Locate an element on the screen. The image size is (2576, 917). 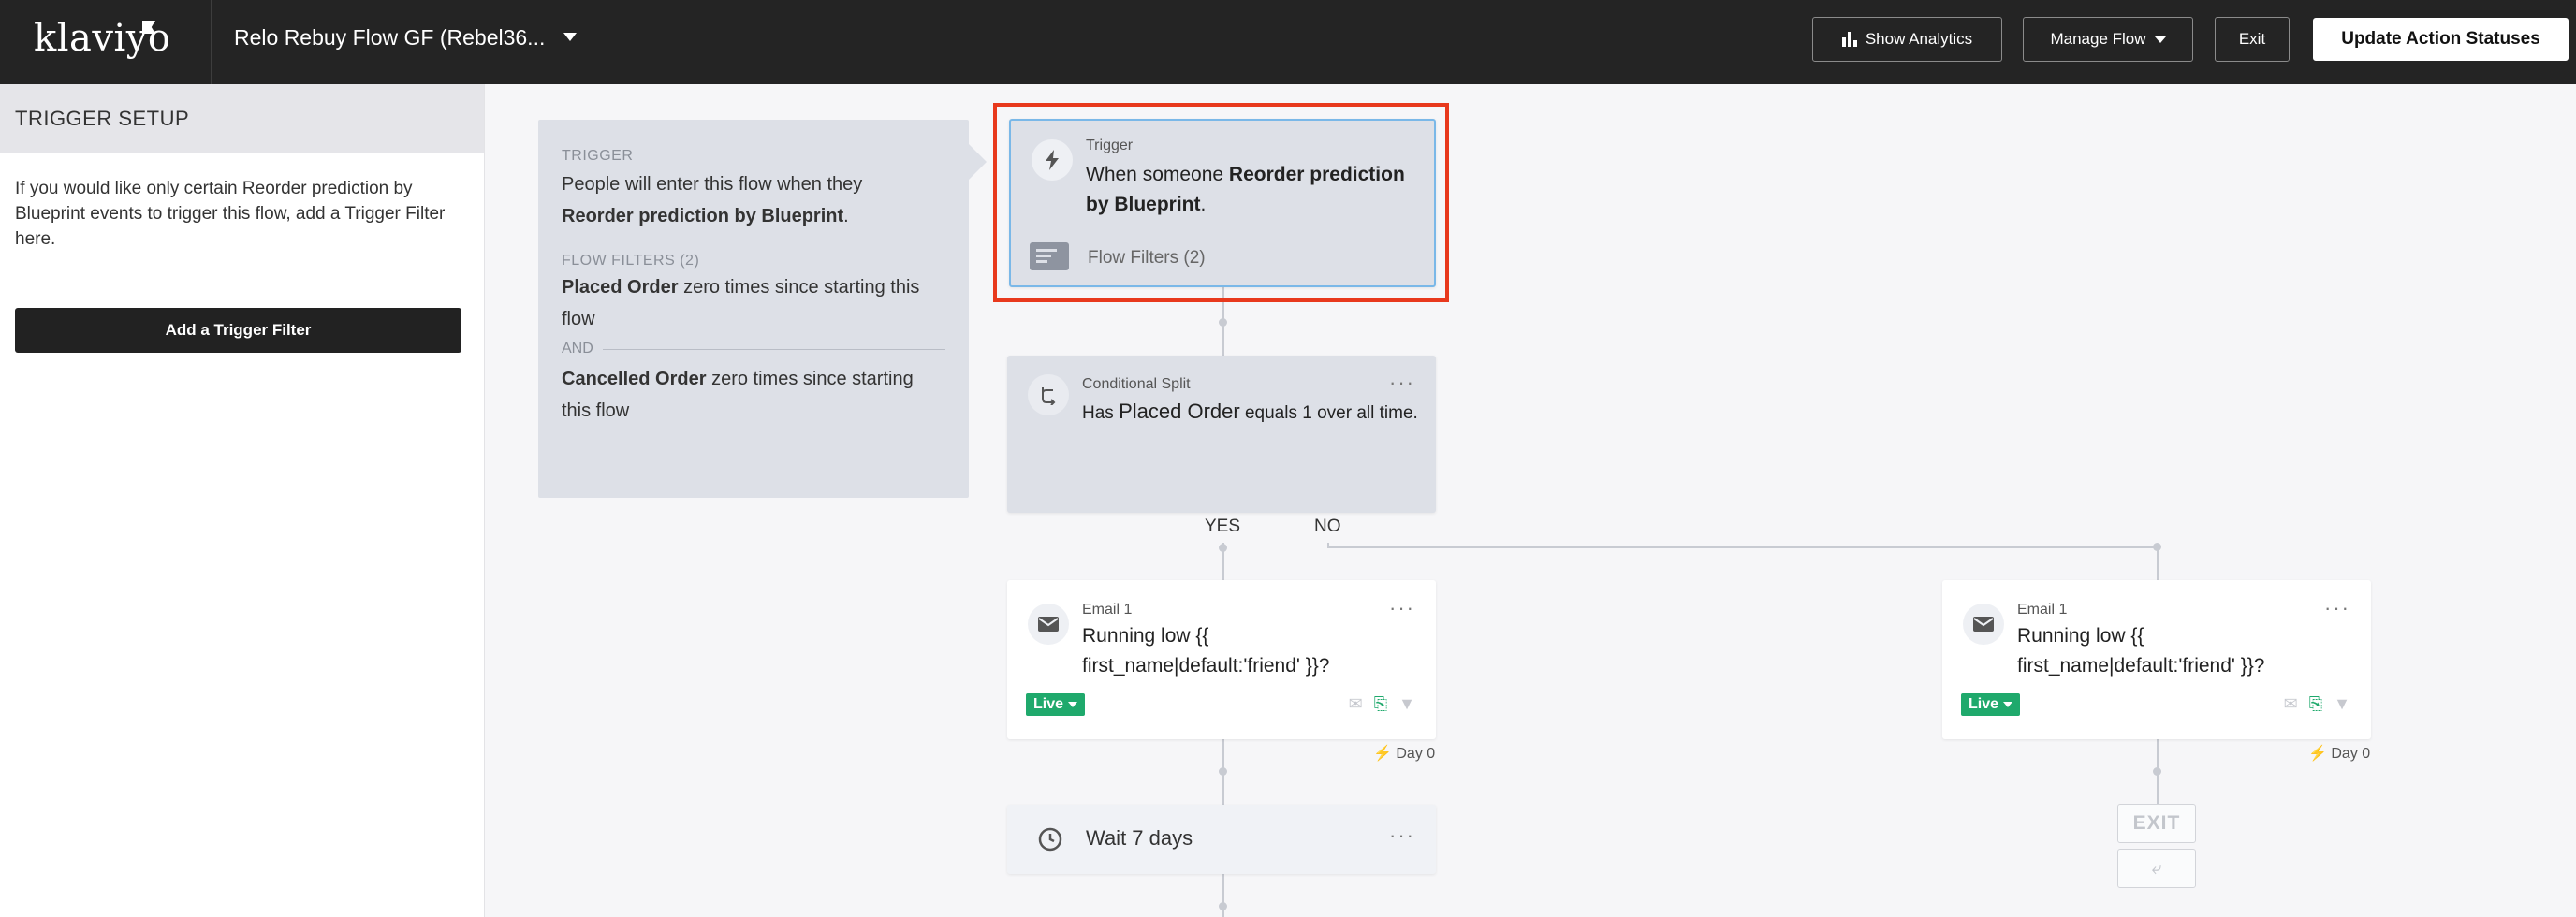
trigger-suffix: . is located at coordinates (1203, 204).